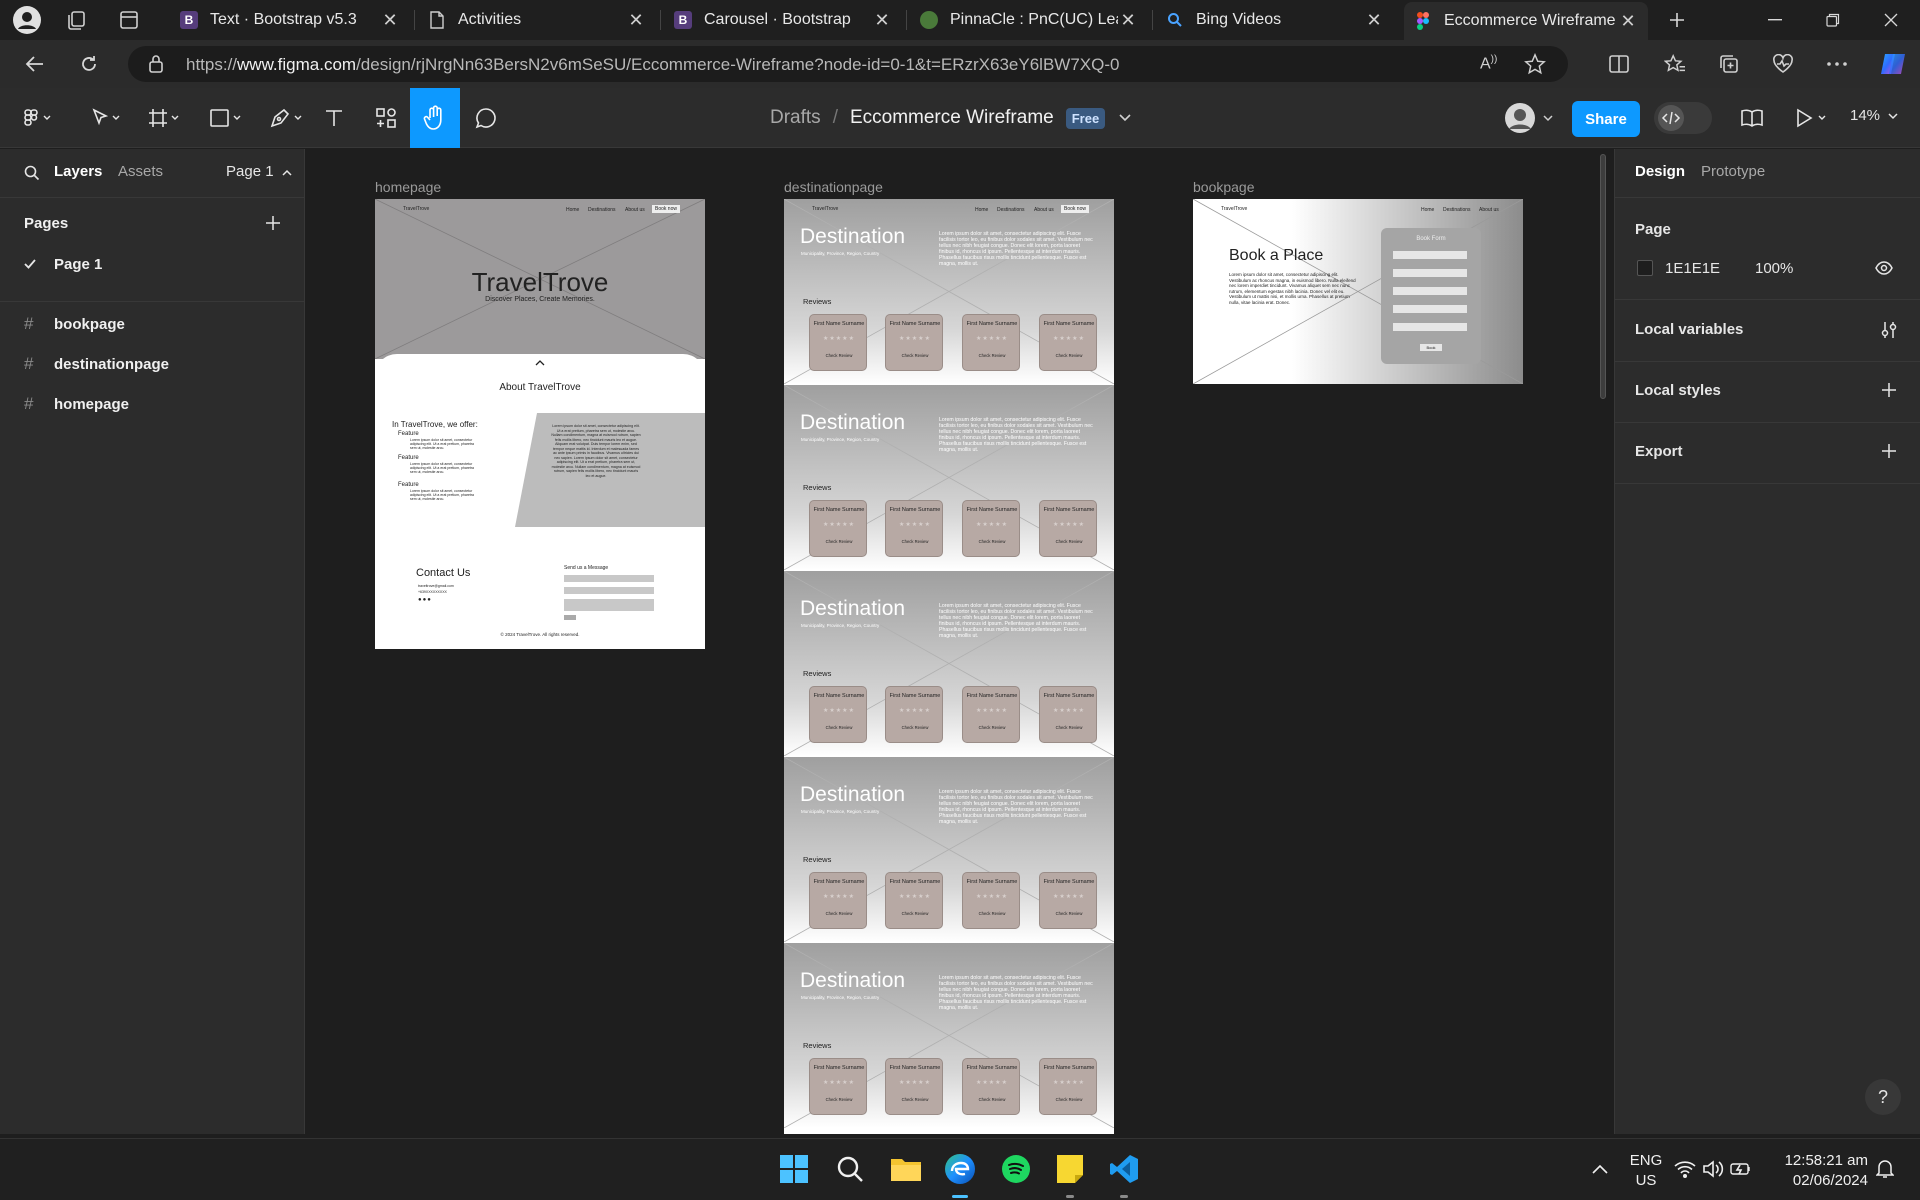 The width and height of the screenshot is (1920, 1200). Describe the element at coordinates (1224, 187) in the screenshot. I see `frame-label-bookpage: bookpage` at that location.